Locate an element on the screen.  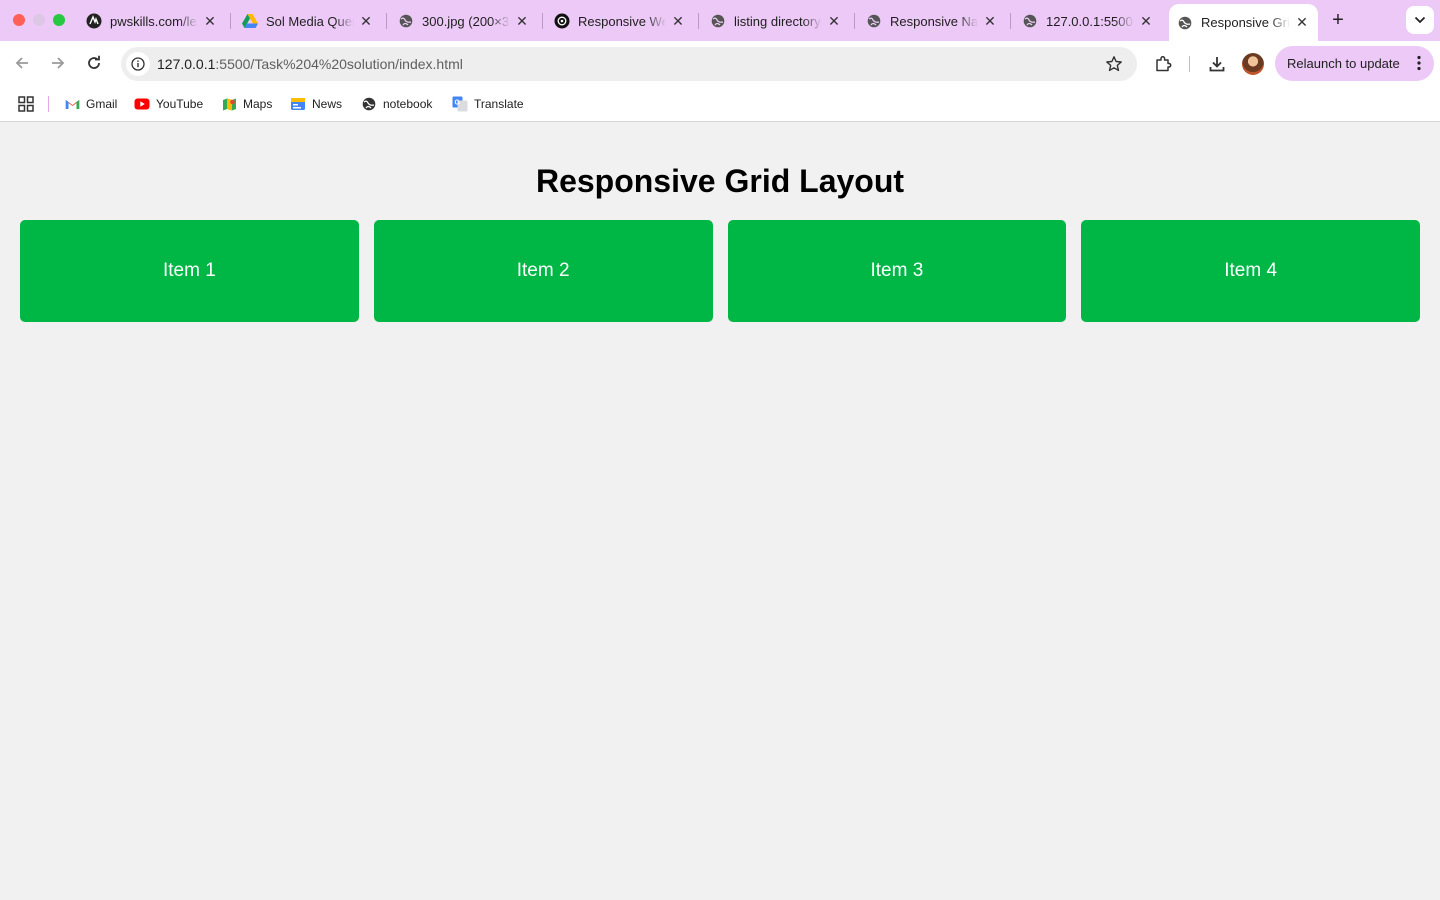
tab-search-button is located at coordinates (1420, 20).